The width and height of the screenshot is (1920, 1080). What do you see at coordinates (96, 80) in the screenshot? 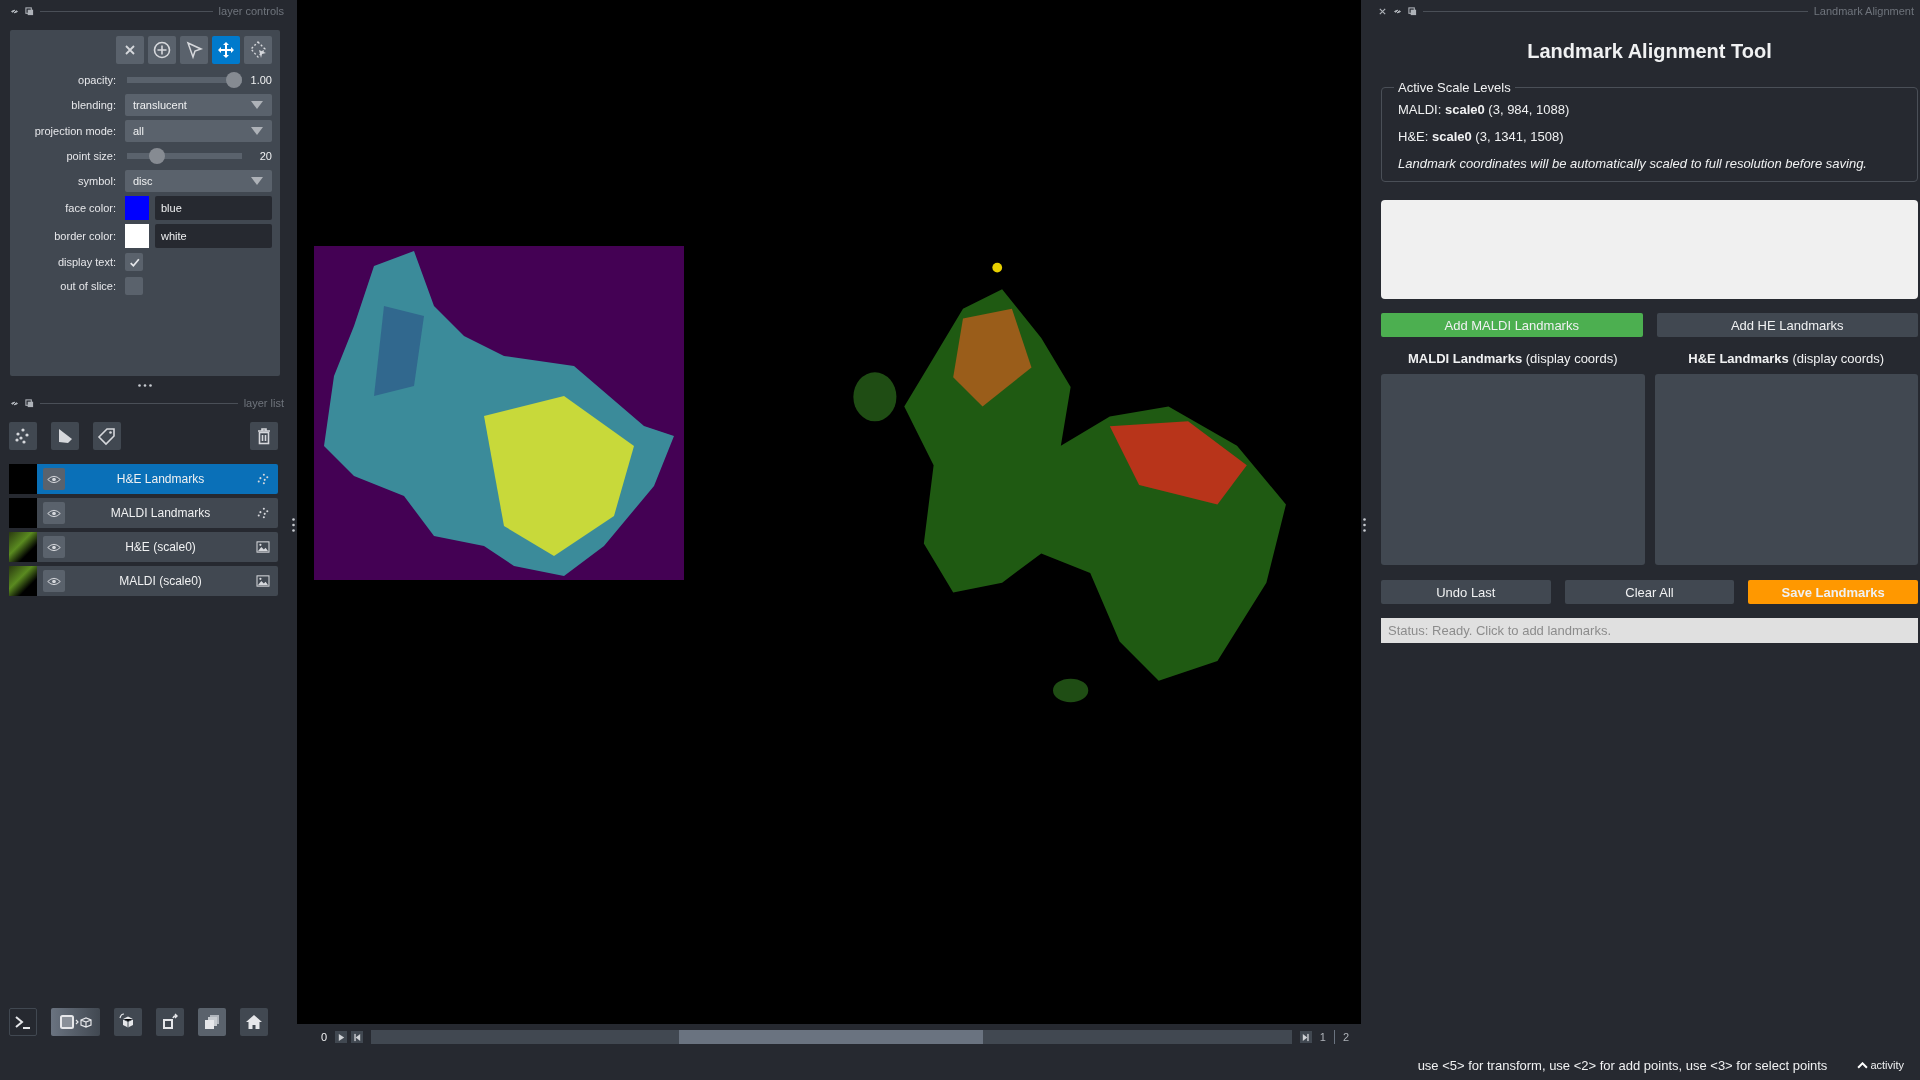
I see `control-label: opacity:` at bounding box center [96, 80].